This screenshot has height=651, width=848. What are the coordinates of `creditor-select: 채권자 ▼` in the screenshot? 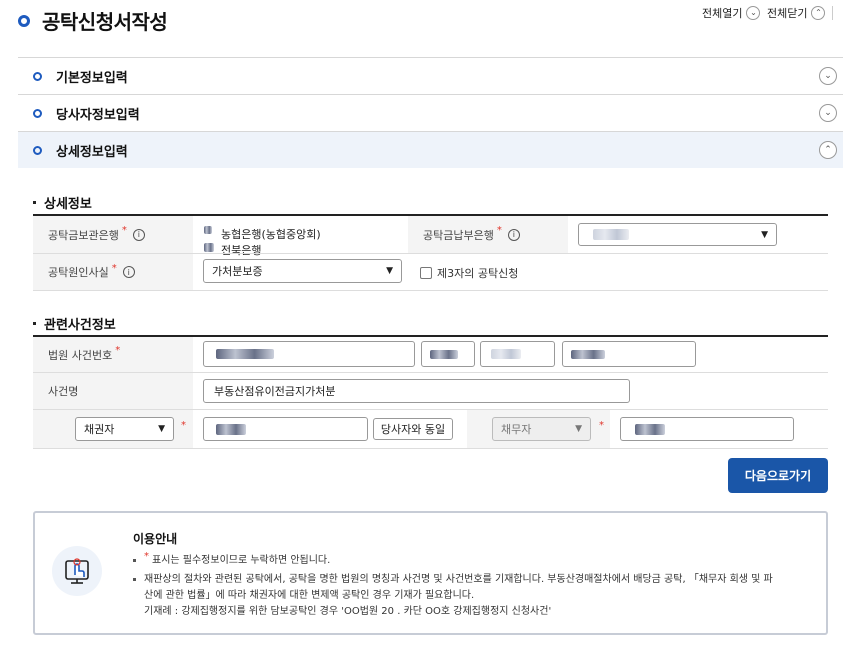 It's located at (124, 429).